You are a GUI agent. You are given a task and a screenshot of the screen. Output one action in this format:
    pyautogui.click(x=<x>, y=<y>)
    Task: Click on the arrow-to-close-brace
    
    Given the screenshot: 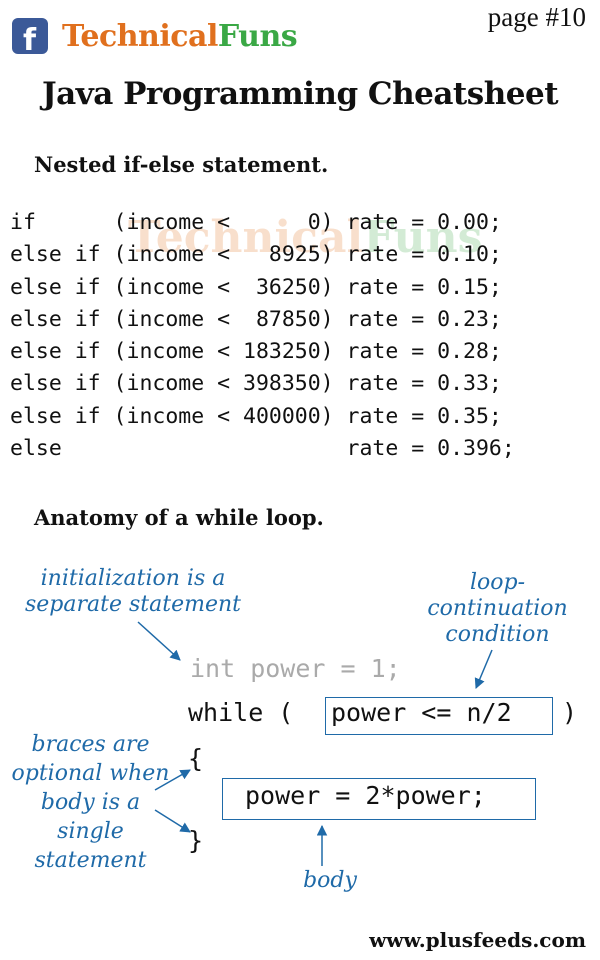 What is the action you would take?
    pyautogui.click(x=172, y=821)
    